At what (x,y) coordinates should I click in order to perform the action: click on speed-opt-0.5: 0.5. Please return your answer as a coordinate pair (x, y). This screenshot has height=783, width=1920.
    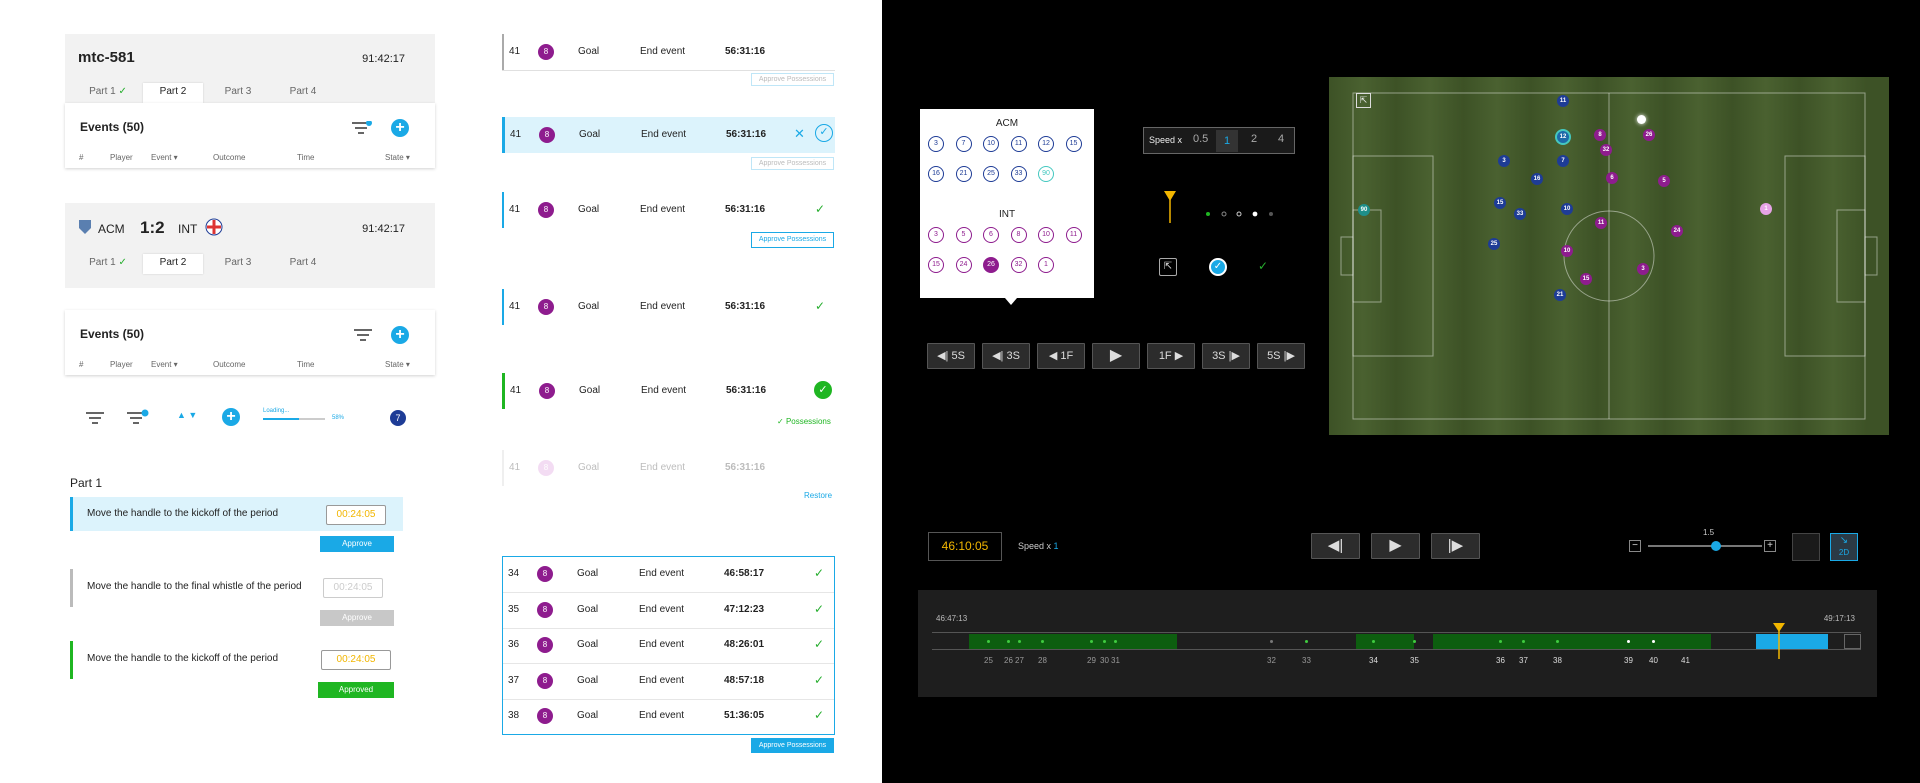
    Looking at the image, I should click on (1200, 139).